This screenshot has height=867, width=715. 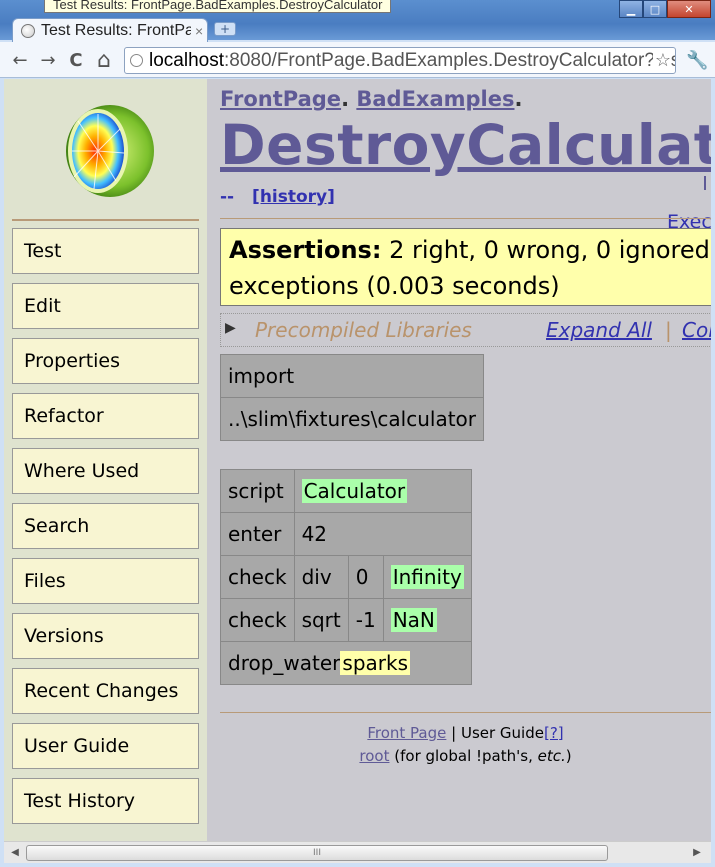 I want to click on sidebar-item-refactor: Refactor, so click(x=105, y=416).